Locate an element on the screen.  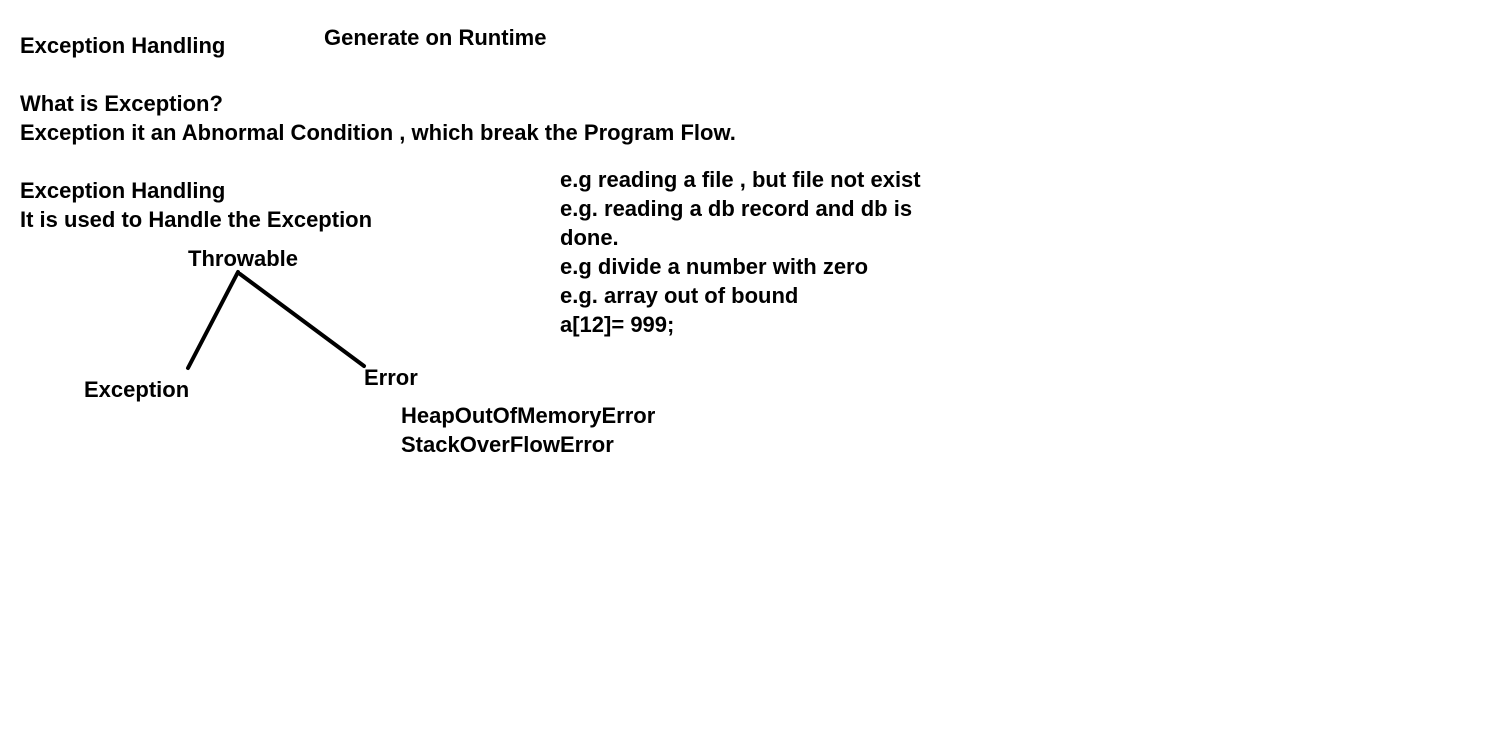
error-type-item: StackOverFlowError is located at coordinates (507, 444).